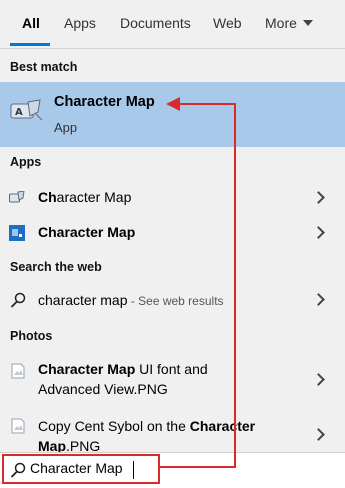 The width and height of the screenshot is (345, 488). Describe the element at coordinates (94, 197) in the screenshot. I see `app-result-1-rest: aracter Map` at that location.